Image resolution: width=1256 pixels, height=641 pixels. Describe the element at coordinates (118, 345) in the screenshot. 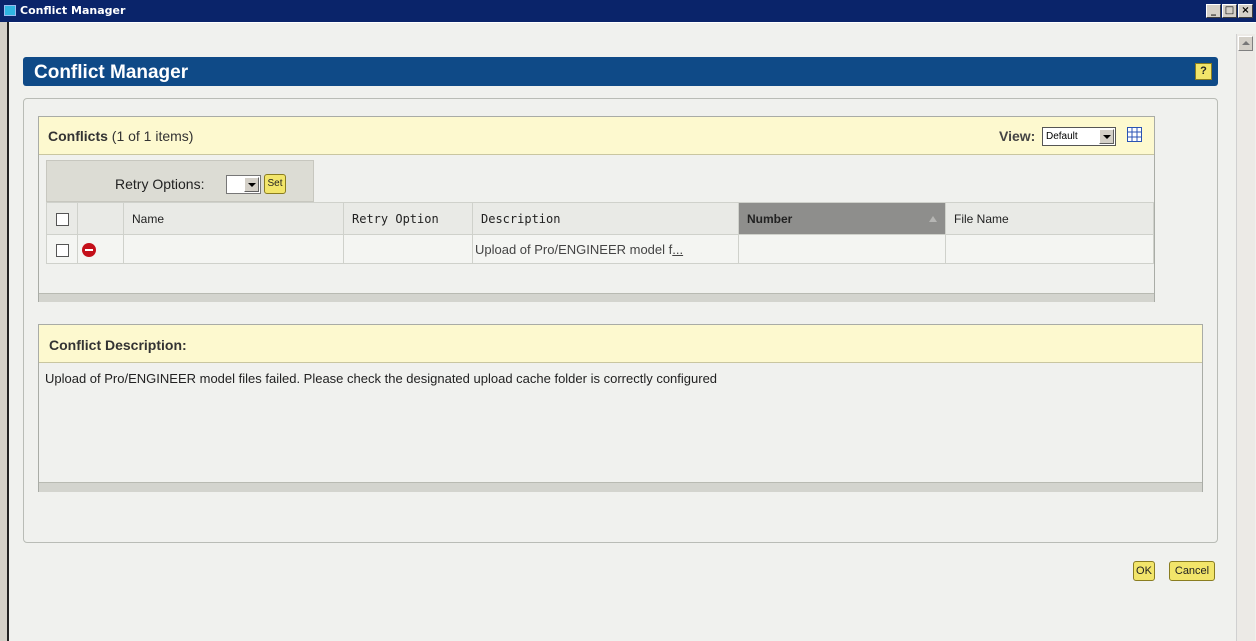

I see `conflict-description-title: Conflict Description:` at that location.